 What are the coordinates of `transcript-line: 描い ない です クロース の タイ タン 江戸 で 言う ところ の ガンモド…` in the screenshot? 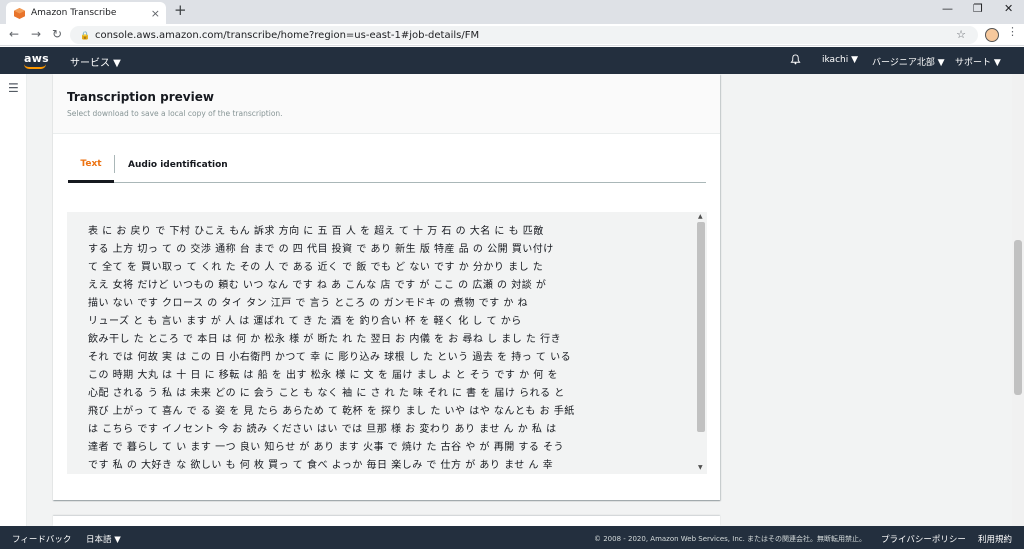 It's located at (308, 303).